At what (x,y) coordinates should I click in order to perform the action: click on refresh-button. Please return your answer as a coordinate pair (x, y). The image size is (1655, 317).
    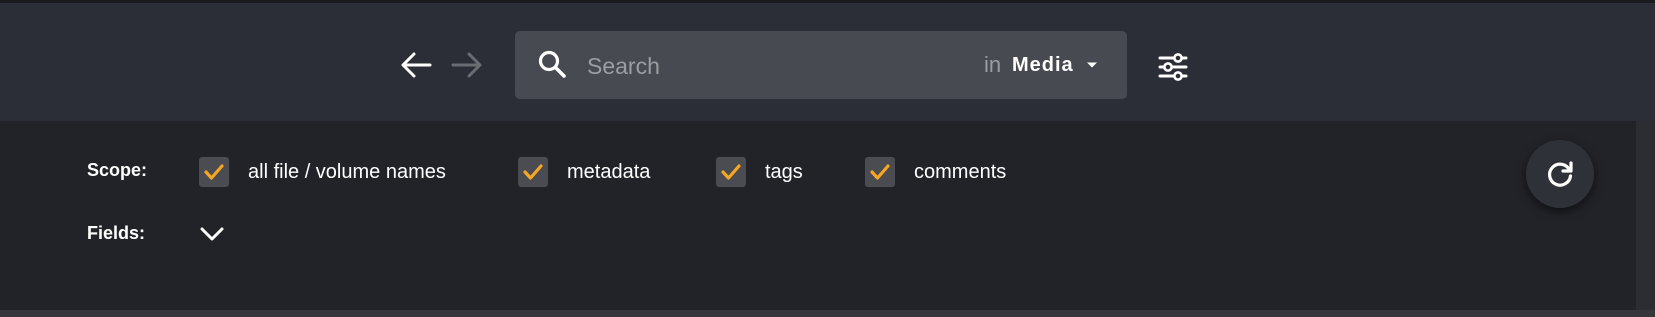
    Looking at the image, I should click on (1560, 174).